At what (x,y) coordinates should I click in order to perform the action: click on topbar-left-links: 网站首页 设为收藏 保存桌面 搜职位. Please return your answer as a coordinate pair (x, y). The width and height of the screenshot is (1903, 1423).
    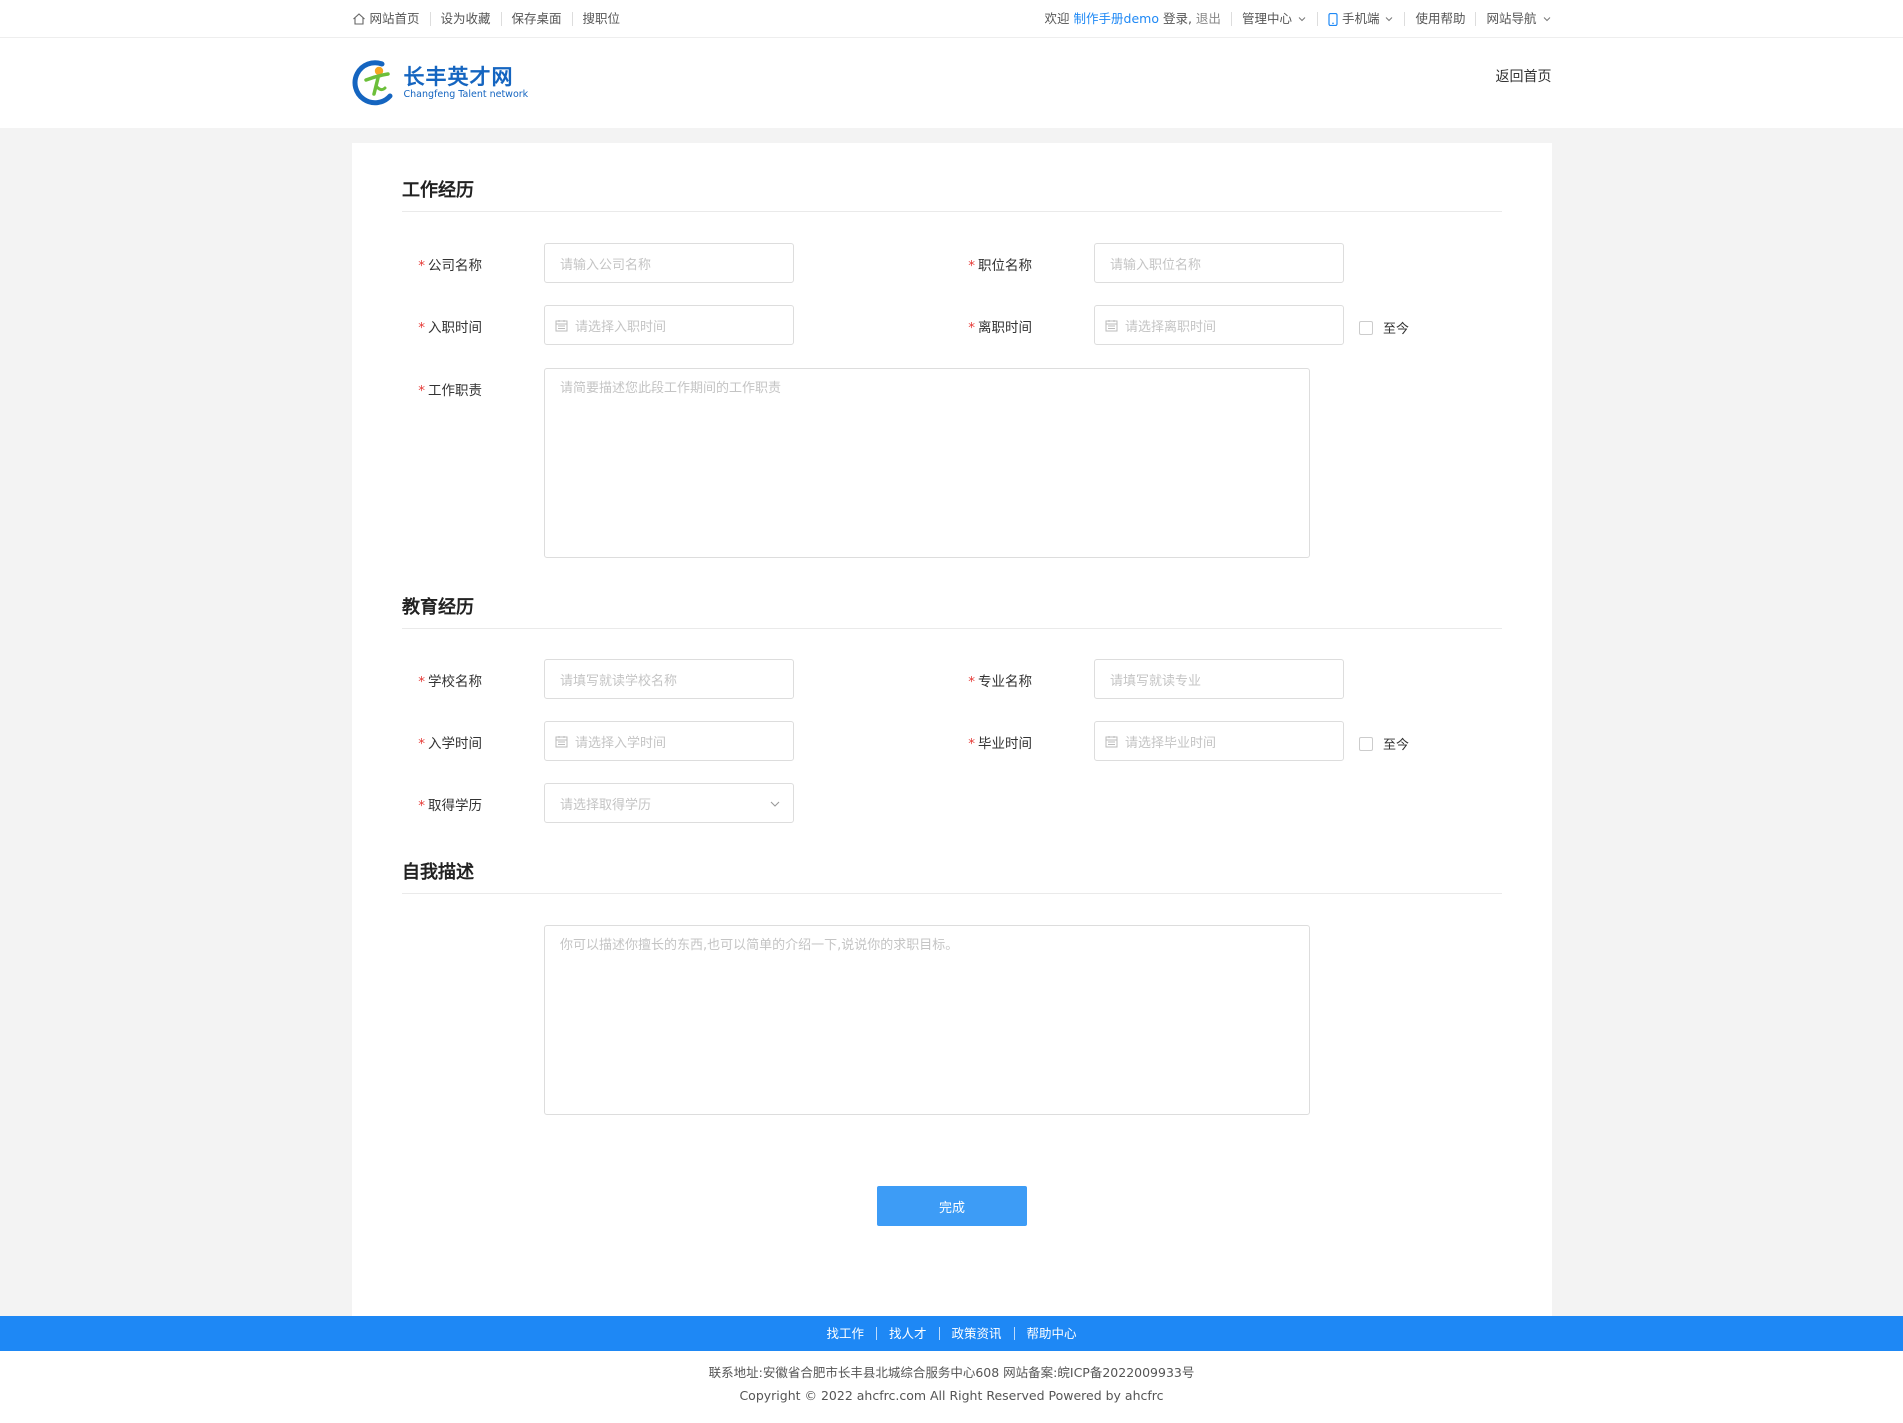
    Looking at the image, I should click on (491, 19).